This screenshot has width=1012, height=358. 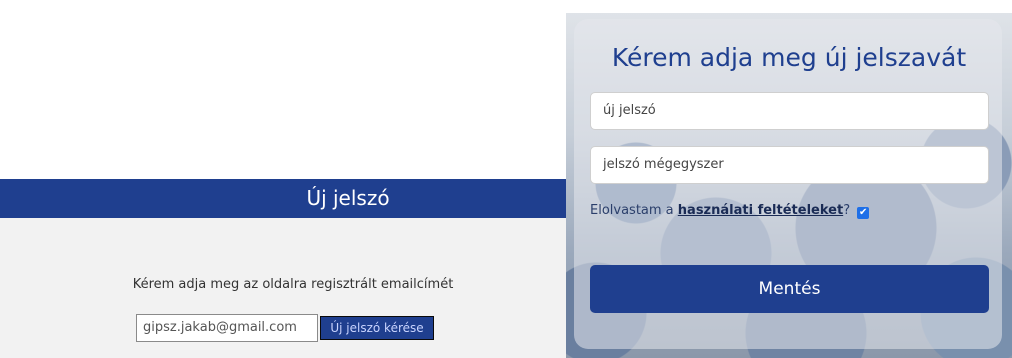 I want to click on terms-suffix: ?, so click(x=847, y=210).